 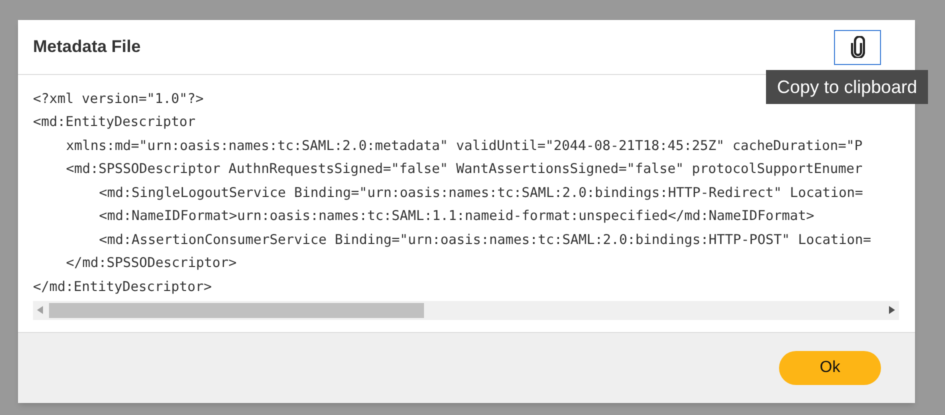 What do you see at coordinates (485, 240) in the screenshot?
I see `code-line: <md:AssertionConsumerService Binding="urn:oasis:names:tc:SAML:2.0:bindings:HTTP-POST" Location=` at bounding box center [485, 240].